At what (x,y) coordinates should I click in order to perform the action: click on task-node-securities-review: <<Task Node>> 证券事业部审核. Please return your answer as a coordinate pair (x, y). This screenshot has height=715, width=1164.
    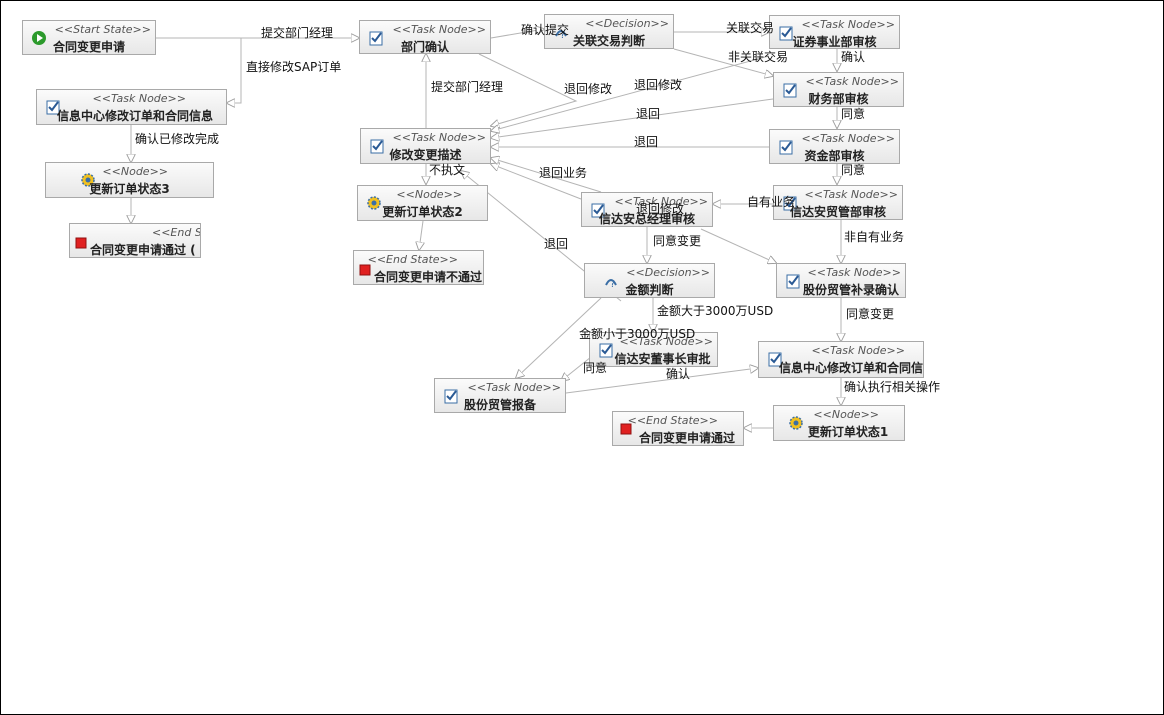
    Looking at the image, I should click on (834, 32).